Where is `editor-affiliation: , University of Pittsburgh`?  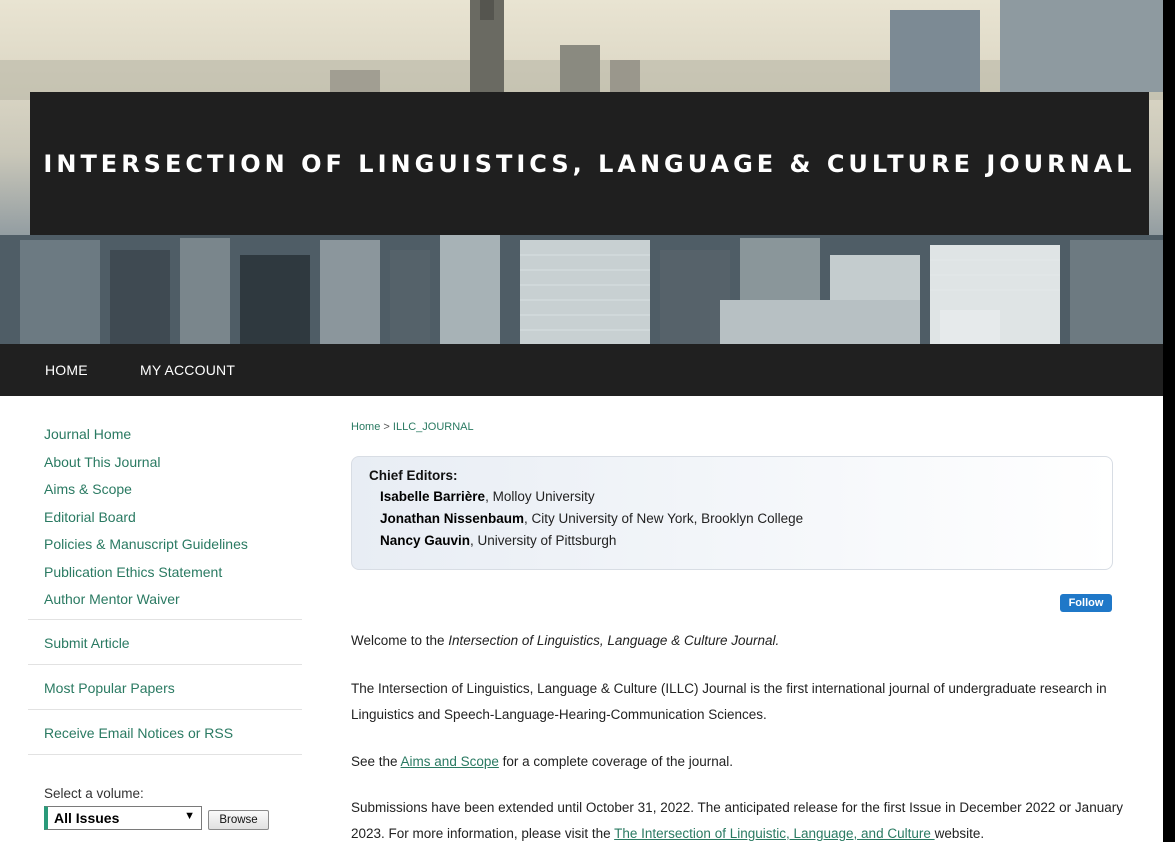
editor-affiliation: , University of Pittsburgh is located at coordinates (543, 540).